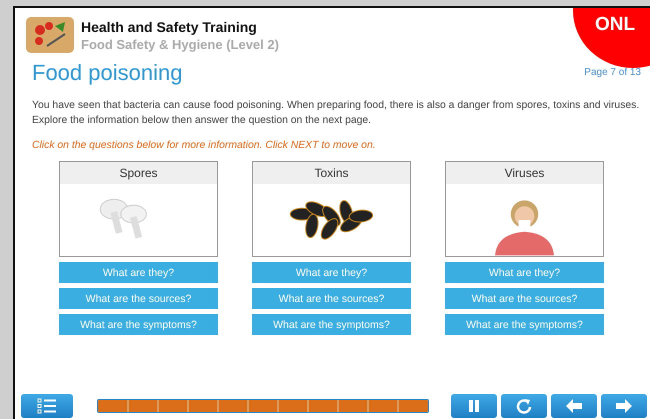  Describe the element at coordinates (524, 173) in the screenshot. I see `card-title: Viruses` at that location.